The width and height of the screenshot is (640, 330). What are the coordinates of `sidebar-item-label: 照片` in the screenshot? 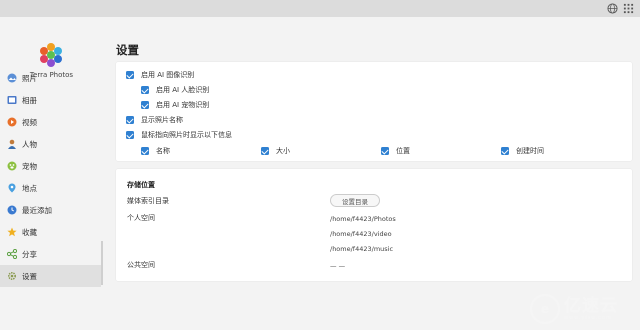 It's located at (29, 78).